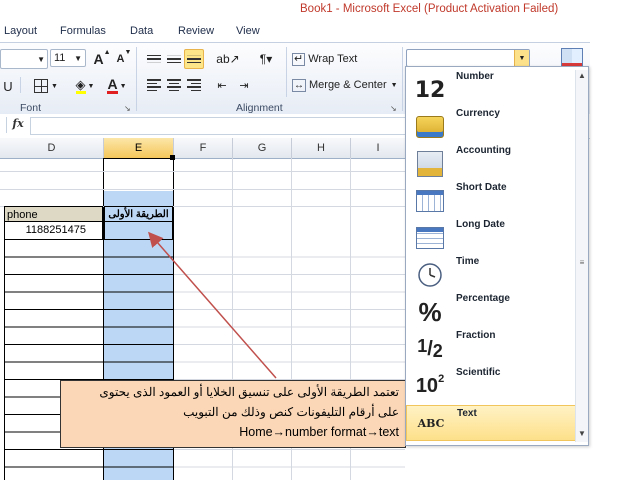  What do you see at coordinates (107, 52) in the screenshot?
I see `arrow-up-icon: ▲` at bounding box center [107, 52].